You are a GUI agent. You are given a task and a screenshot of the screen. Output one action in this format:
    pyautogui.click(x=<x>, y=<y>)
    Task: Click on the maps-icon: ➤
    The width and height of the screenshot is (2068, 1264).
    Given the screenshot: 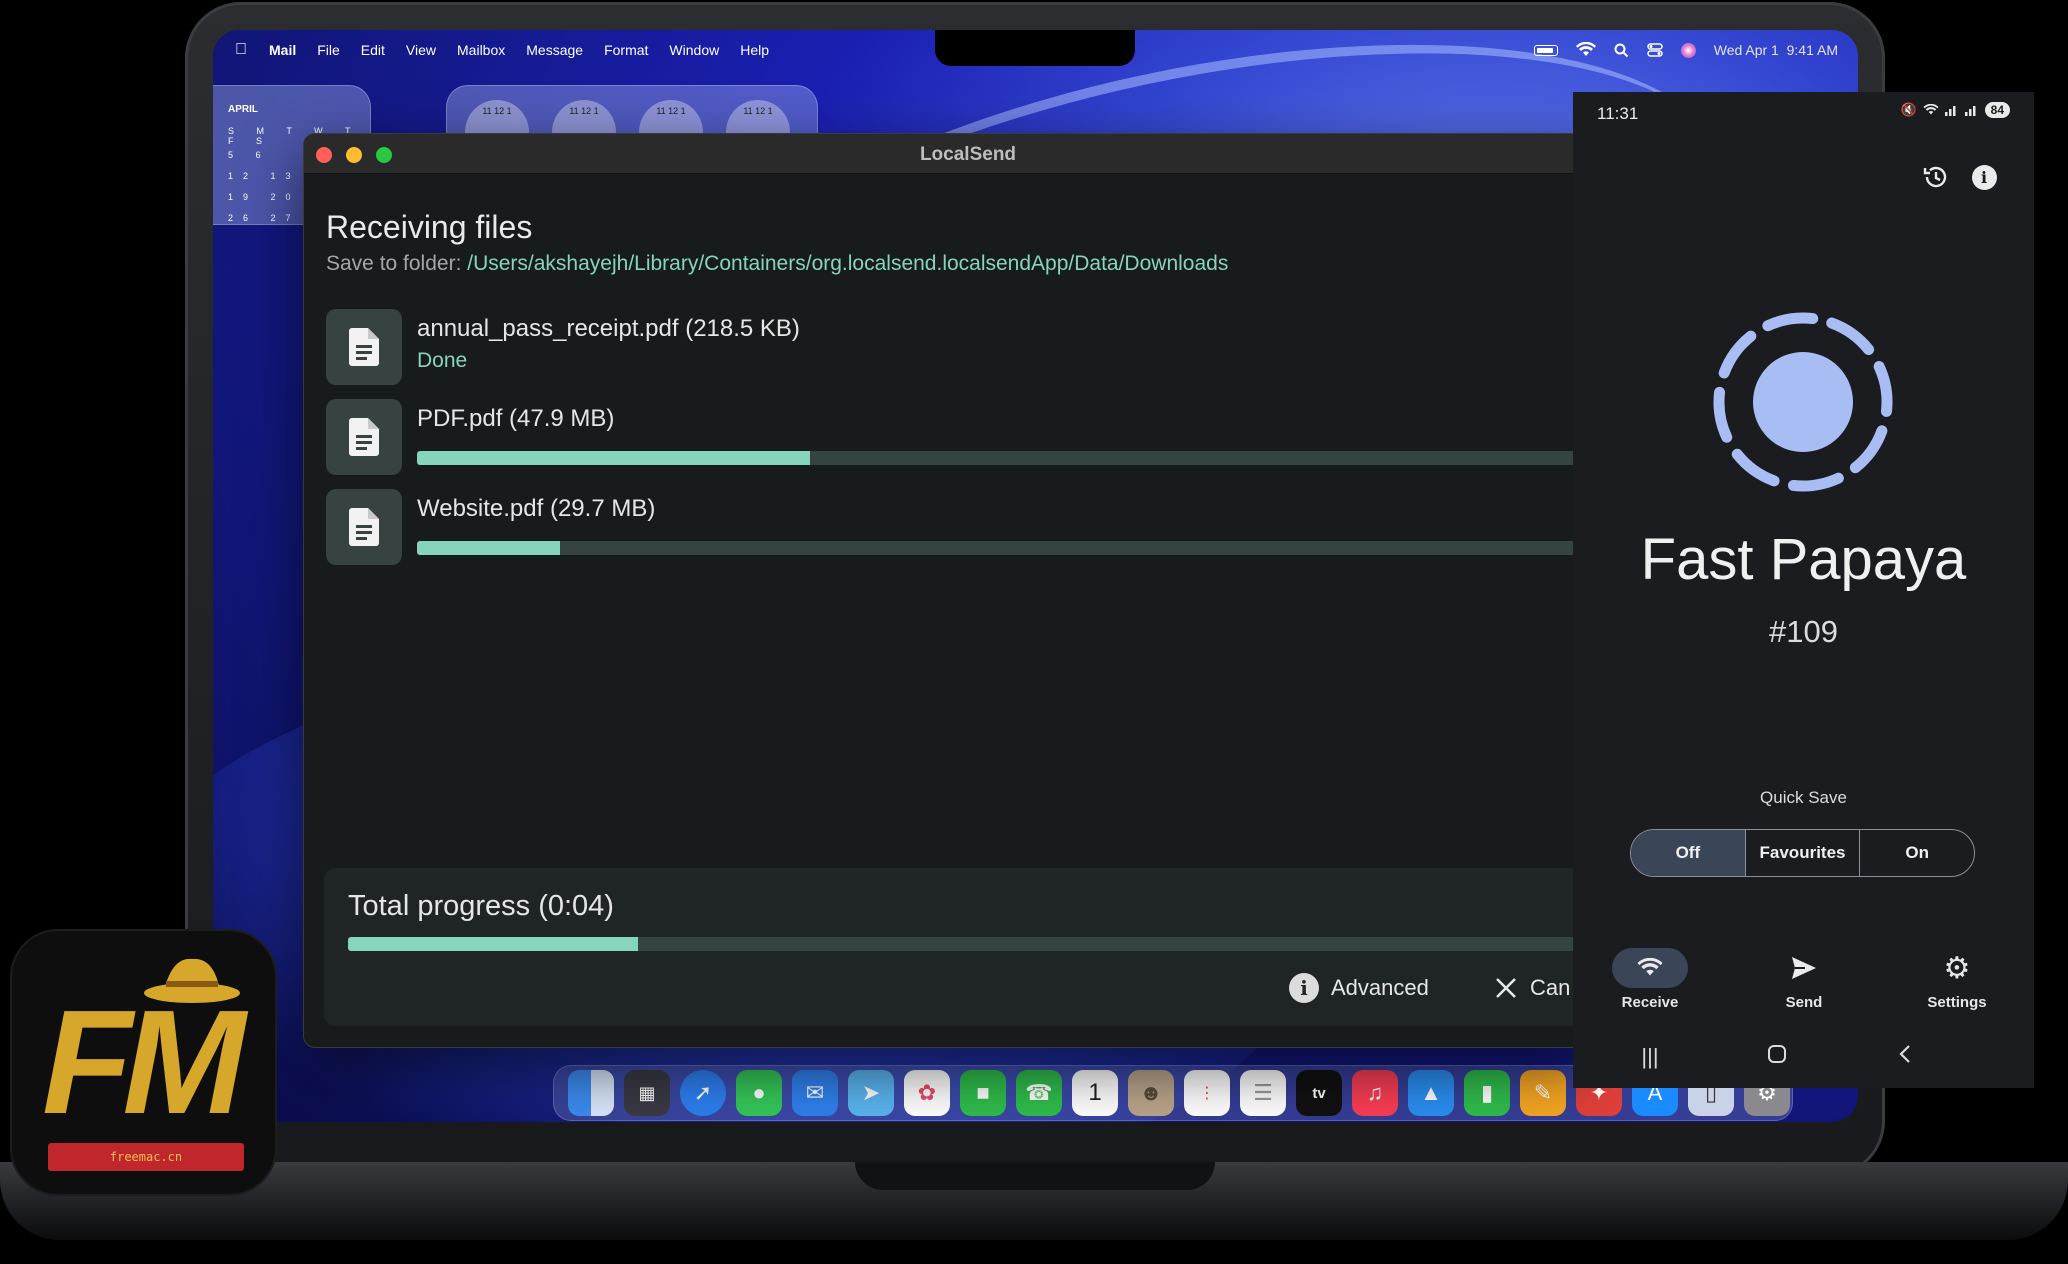 What is the action you would take?
    pyautogui.click(x=871, y=1093)
    